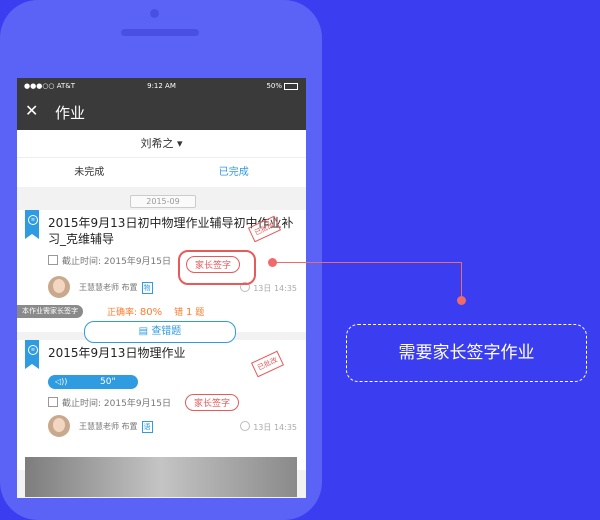  What do you see at coordinates (70, 113) in the screenshot?
I see `page-title: 作业` at bounding box center [70, 113].